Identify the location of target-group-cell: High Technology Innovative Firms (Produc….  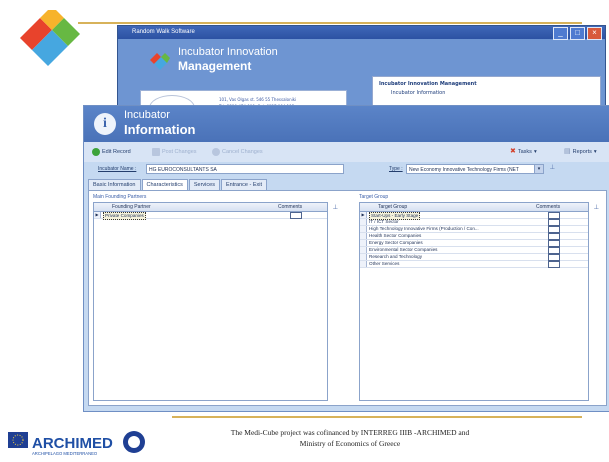
(424, 228).